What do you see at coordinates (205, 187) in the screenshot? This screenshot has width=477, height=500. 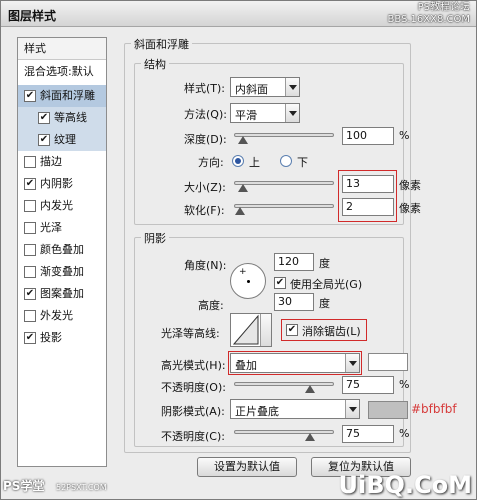 I see `size-label: 大小(Z):` at bounding box center [205, 187].